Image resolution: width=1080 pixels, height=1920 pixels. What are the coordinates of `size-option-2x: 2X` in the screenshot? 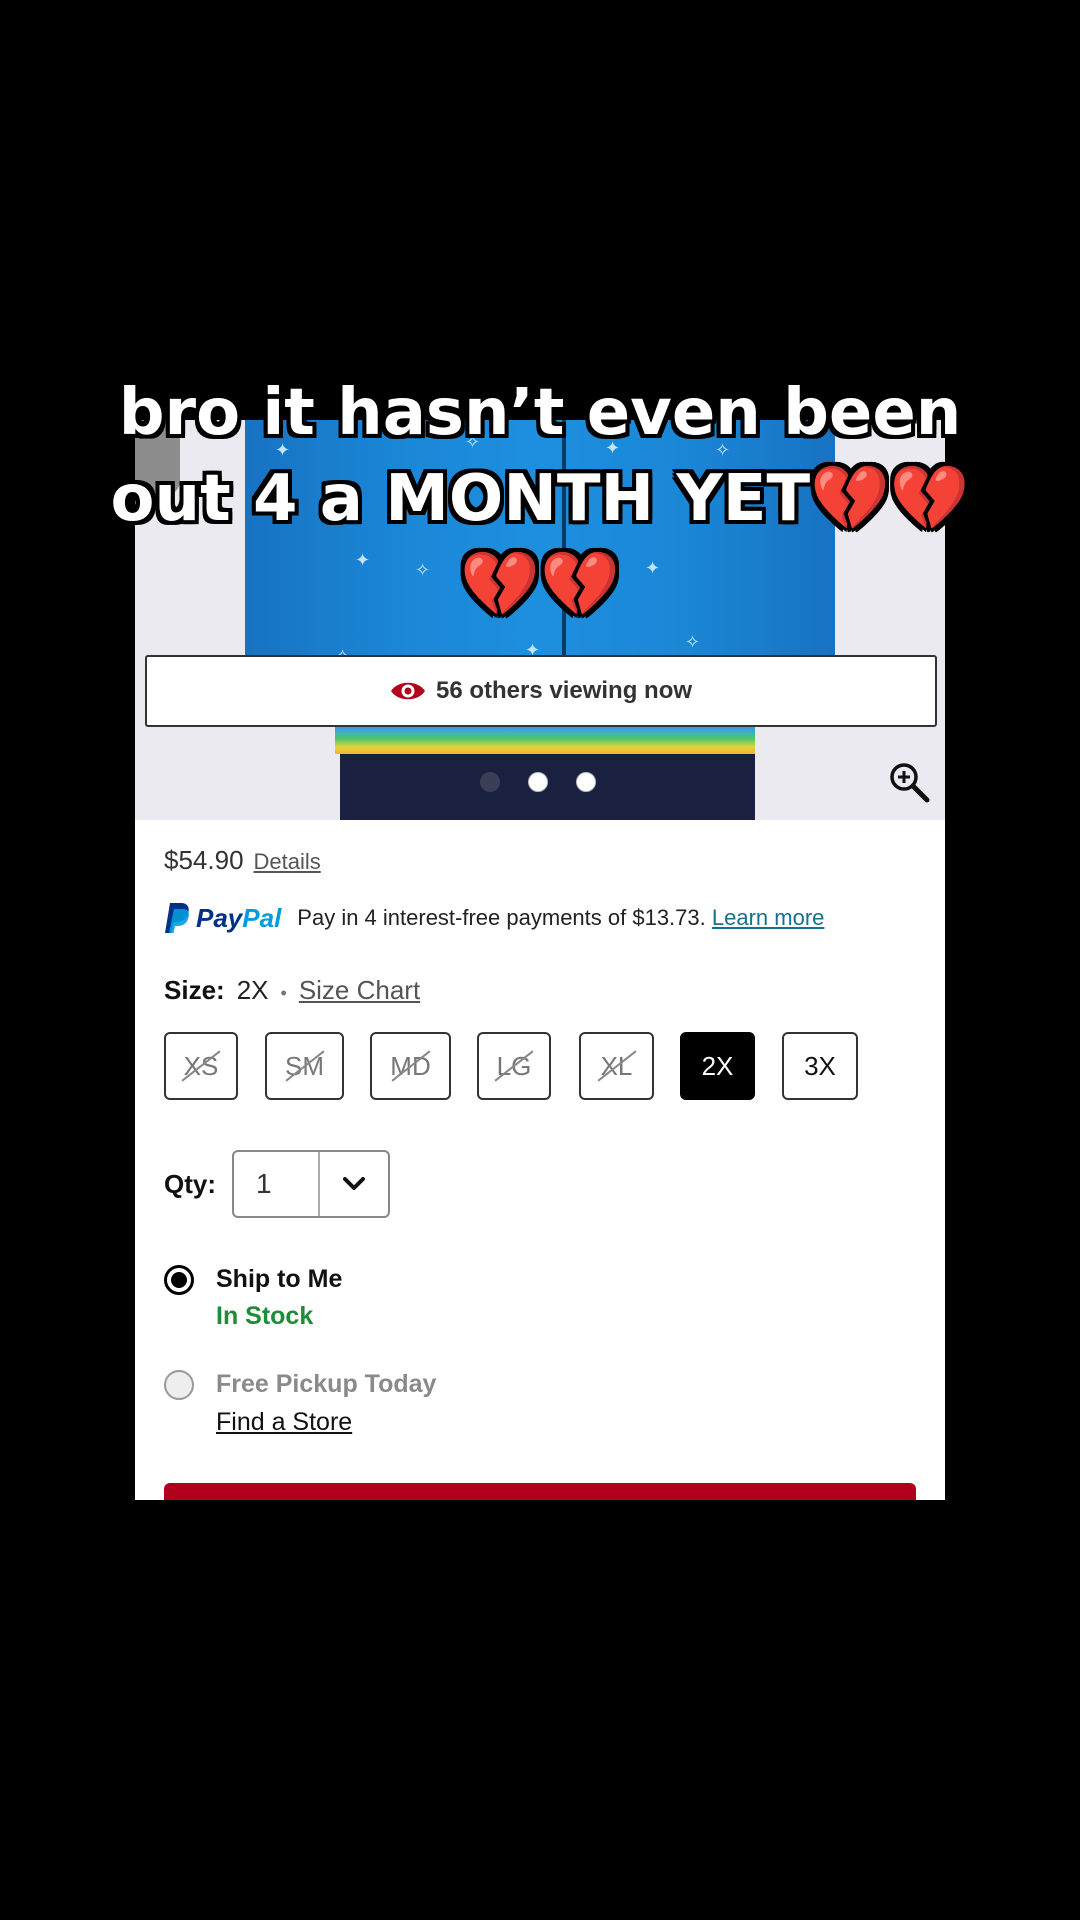 It's located at (717, 1066).